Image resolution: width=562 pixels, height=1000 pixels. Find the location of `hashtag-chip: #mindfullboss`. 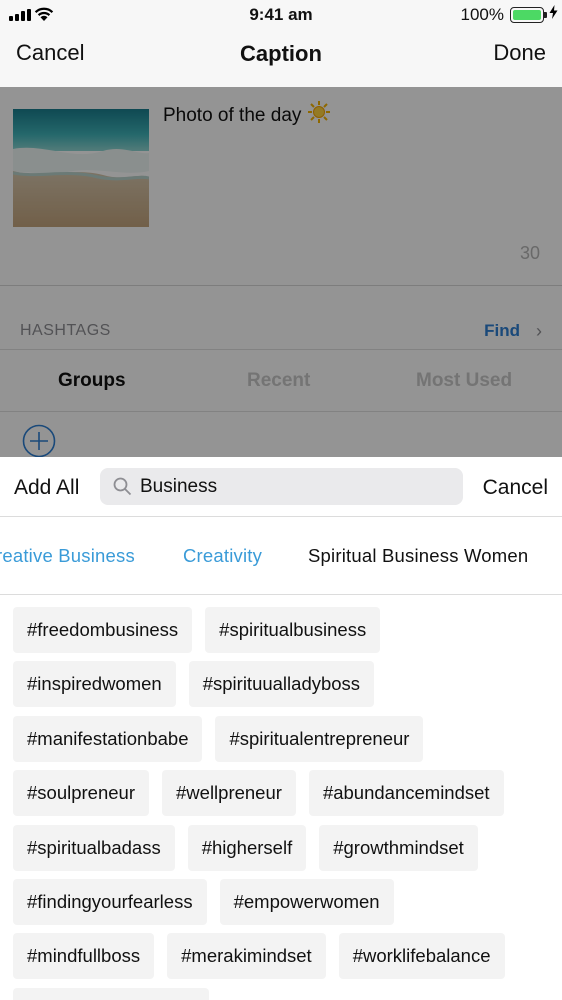

hashtag-chip: #mindfullboss is located at coordinates (84, 956).